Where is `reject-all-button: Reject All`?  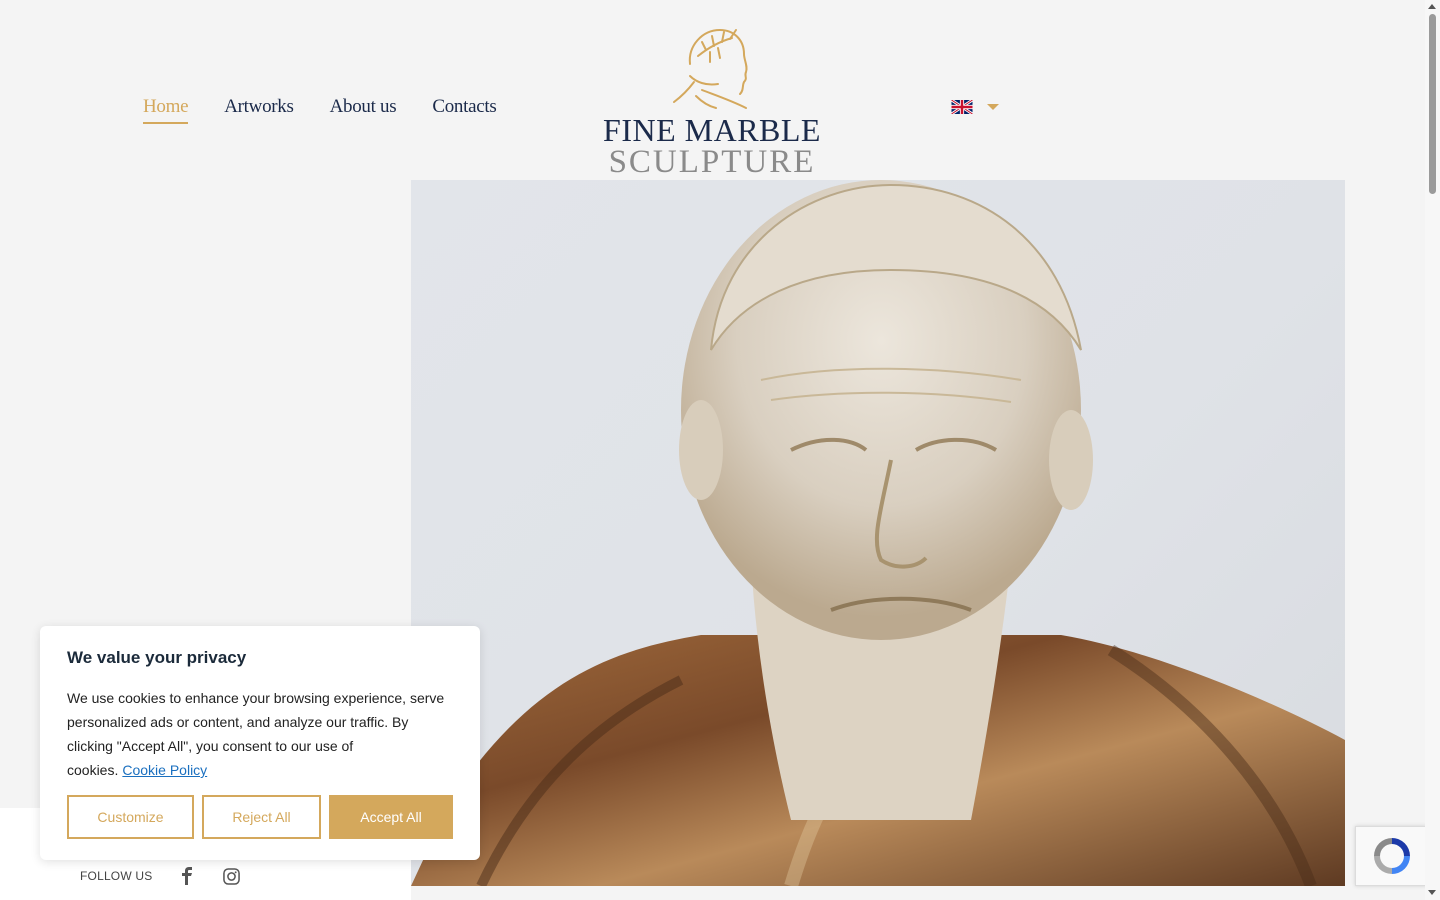
reject-all-button: Reject All is located at coordinates (261, 817).